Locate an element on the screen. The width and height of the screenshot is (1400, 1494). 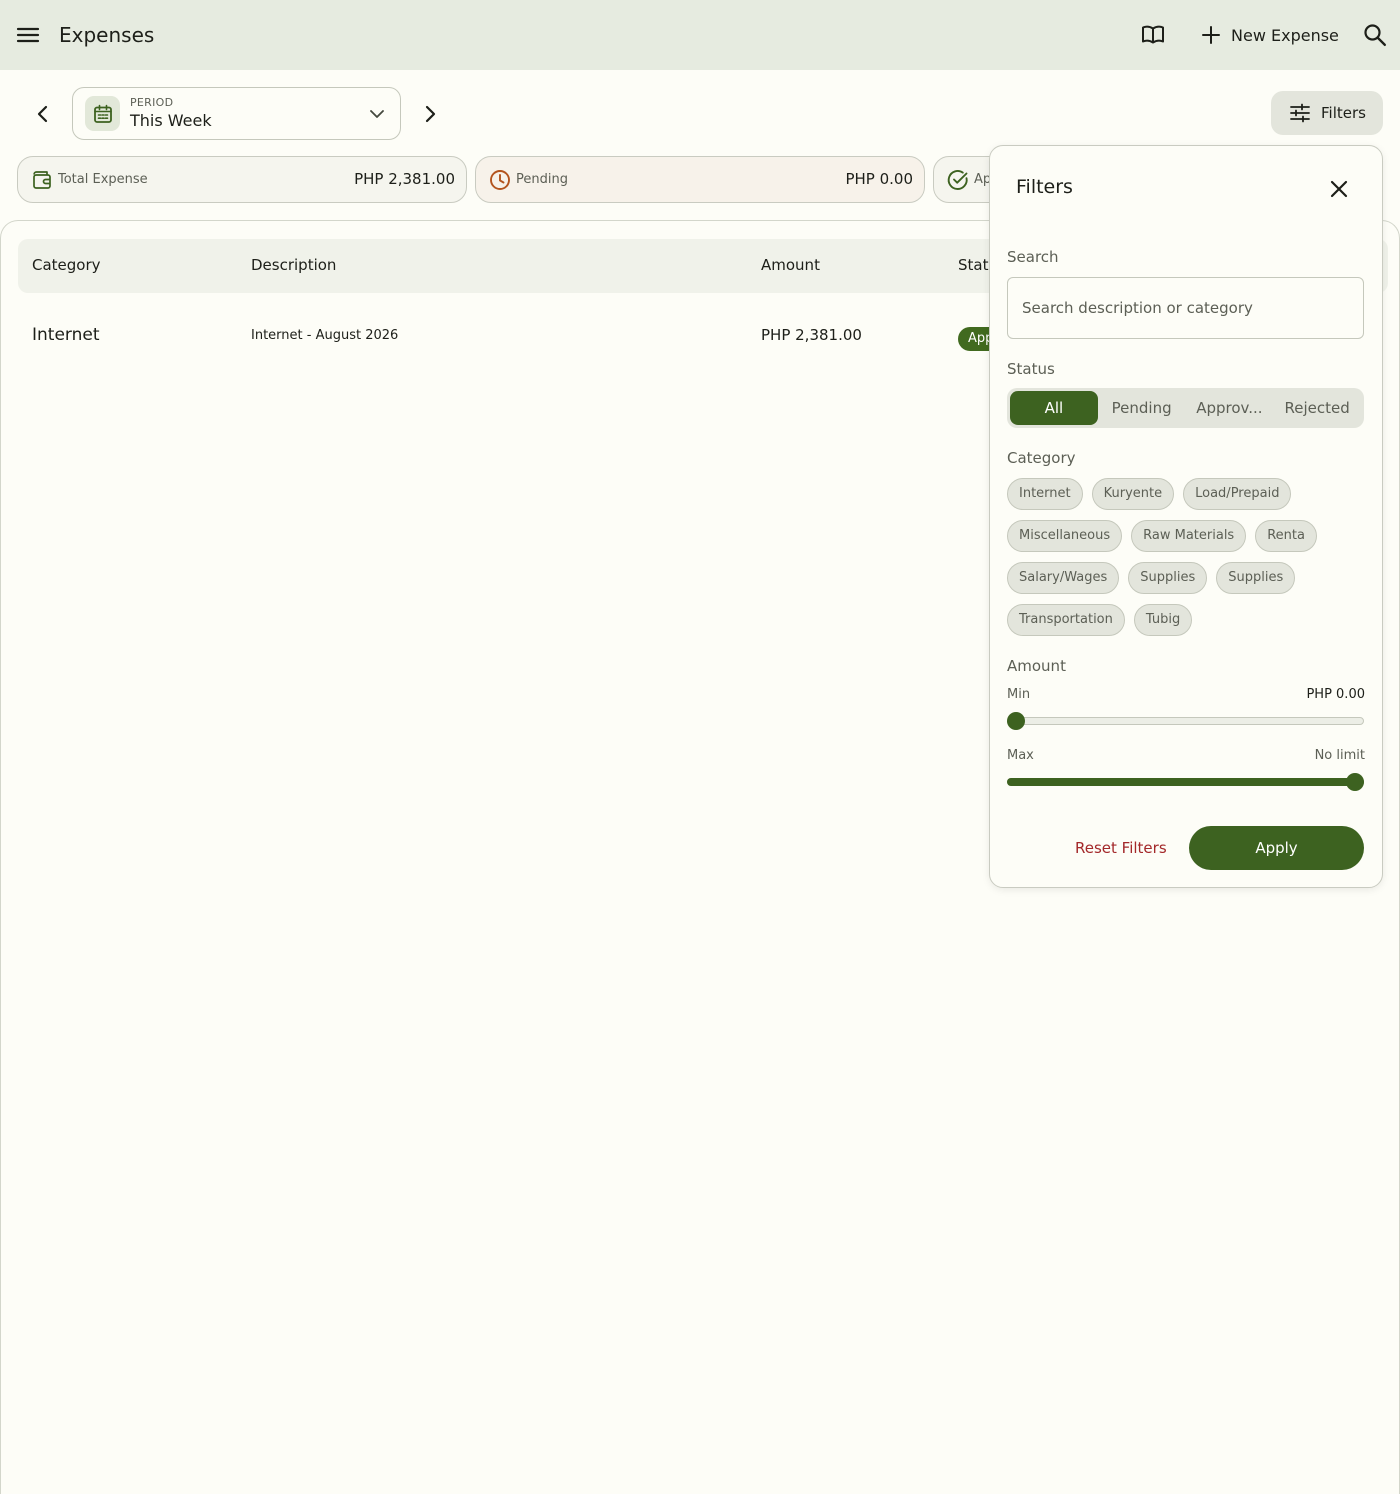
wallet-icon is located at coordinates (42, 180).